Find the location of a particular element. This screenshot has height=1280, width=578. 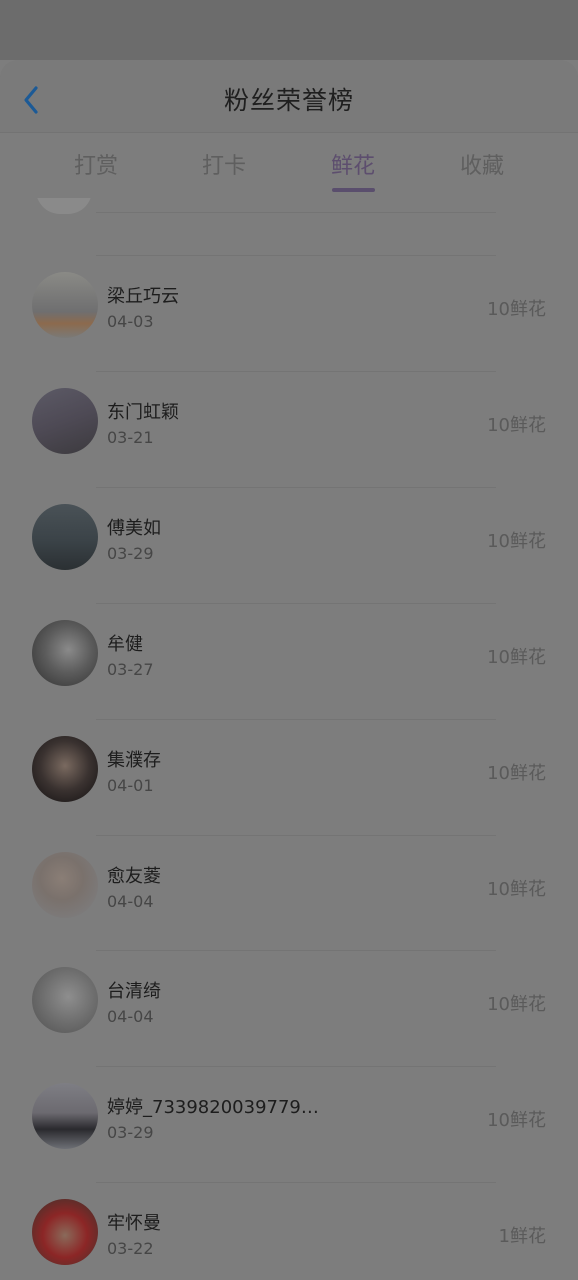

fan-date: 04-01 is located at coordinates (130, 785).